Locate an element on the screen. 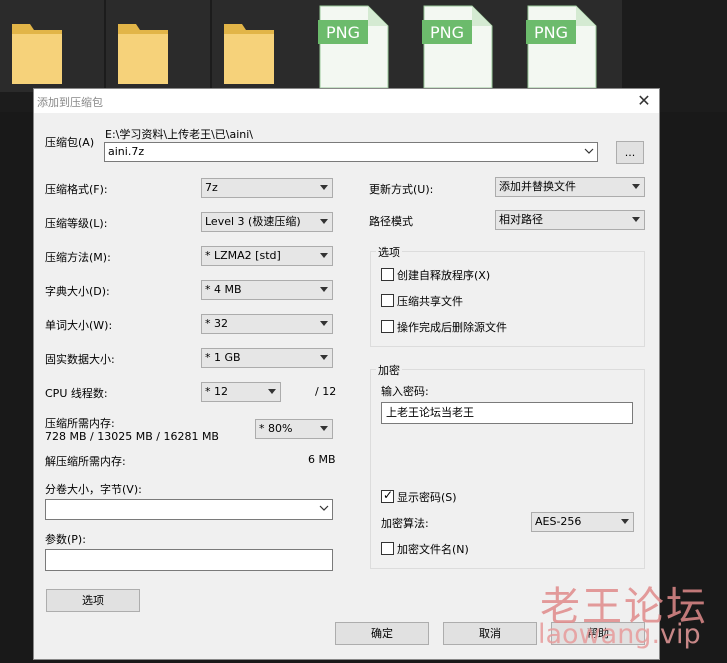 The image size is (727, 663). update-label: 更新方式(U): is located at coordinates (401, 189).